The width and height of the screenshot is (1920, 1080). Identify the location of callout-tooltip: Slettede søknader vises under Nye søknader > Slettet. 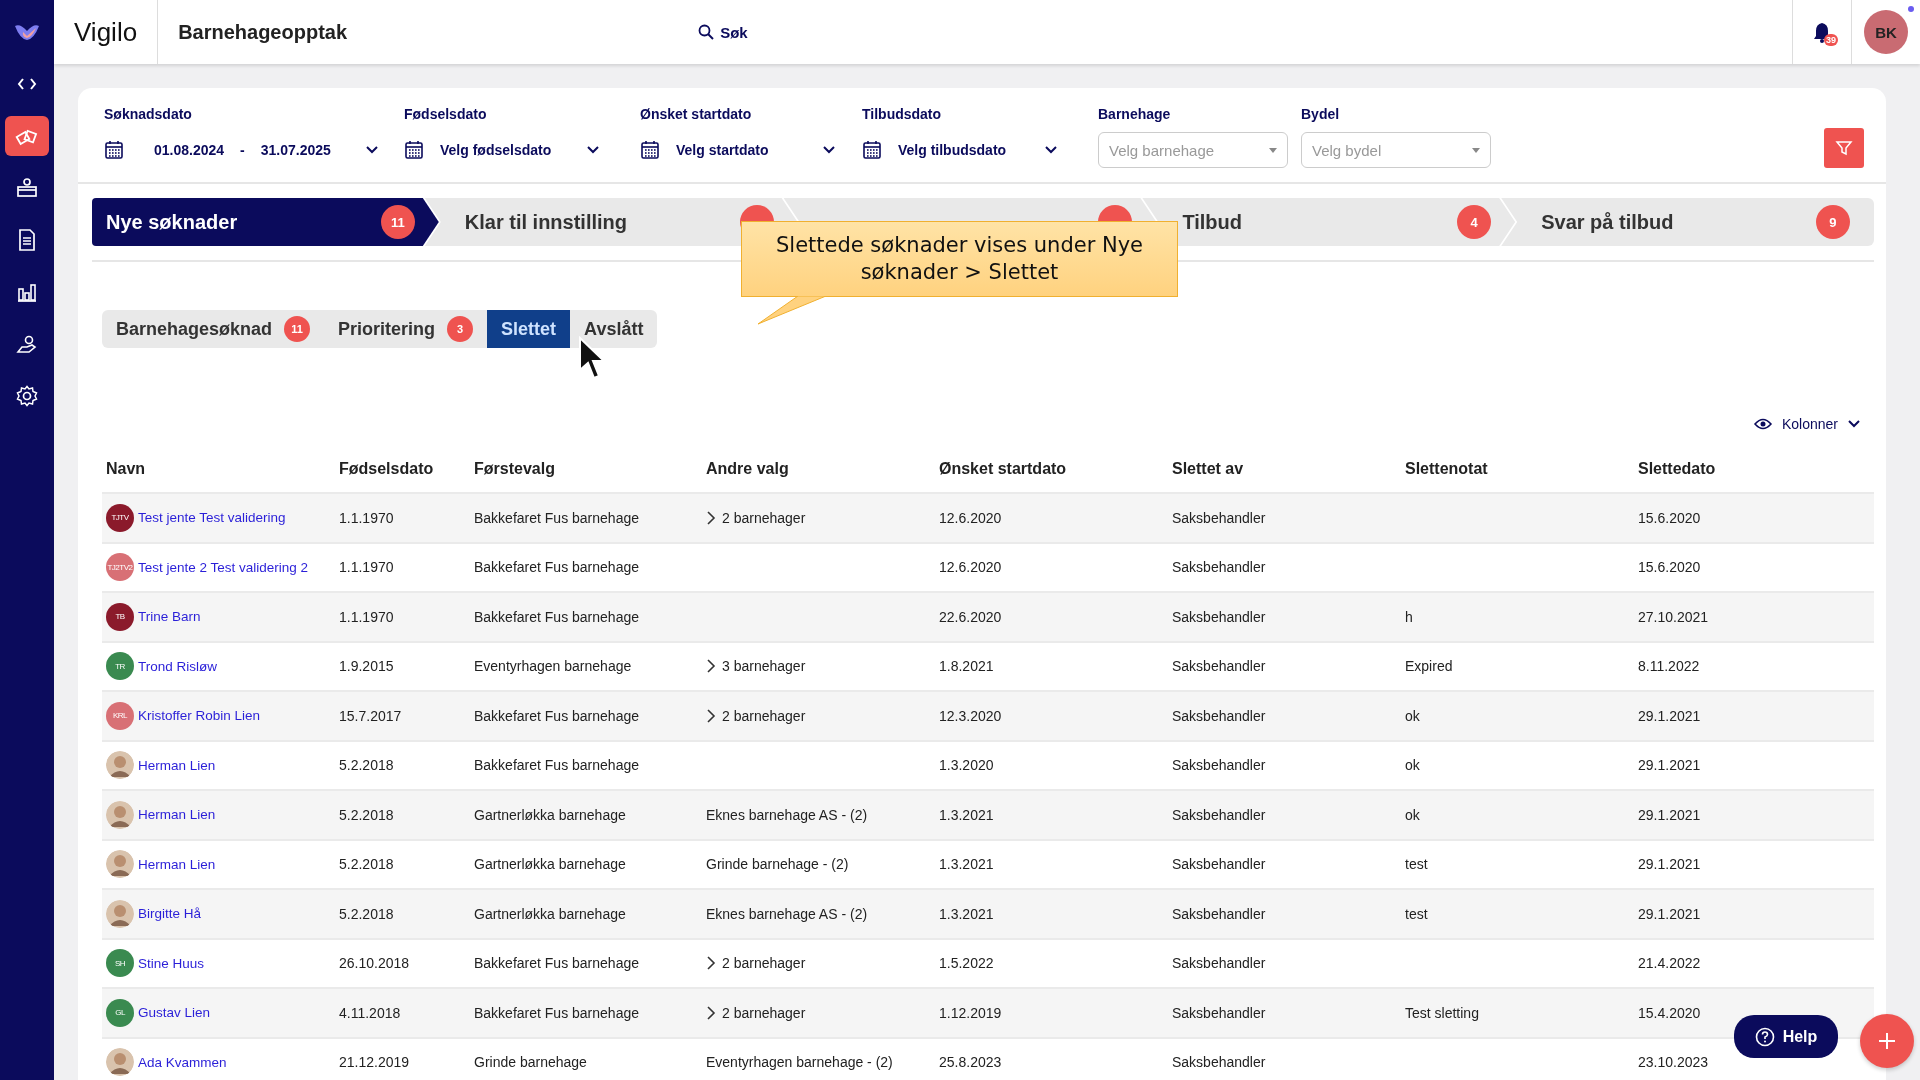
(959, 259).